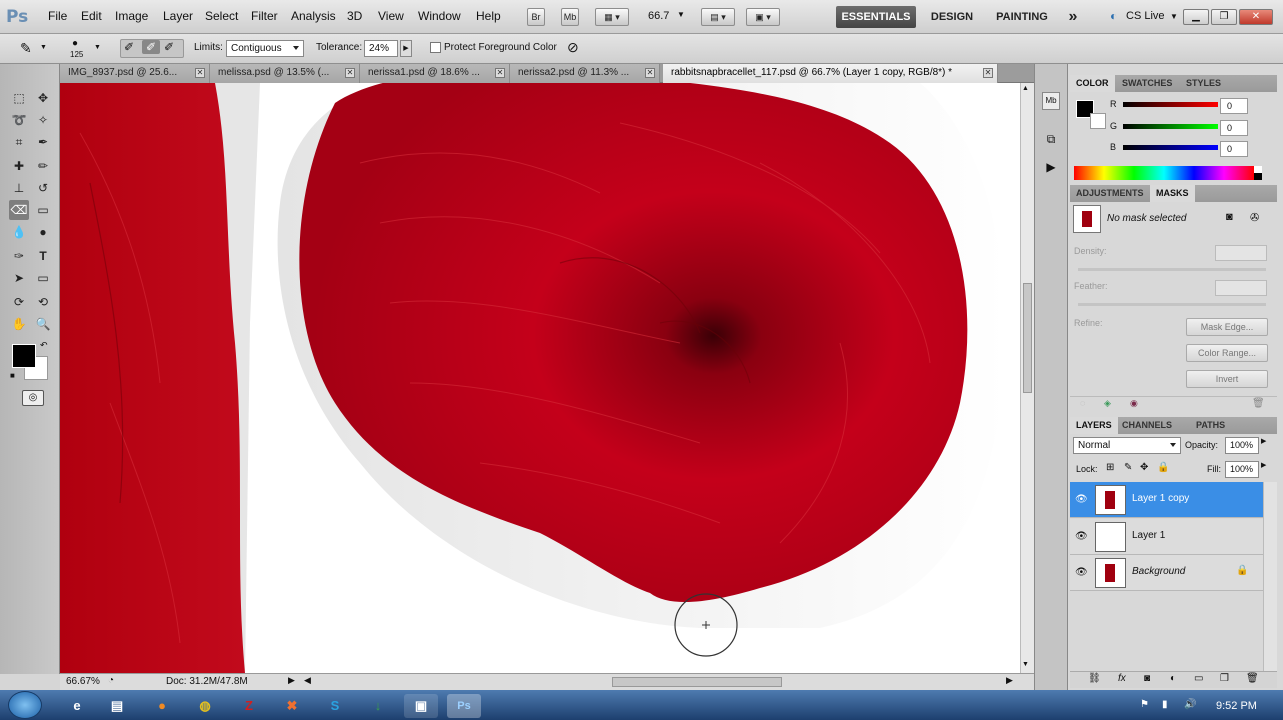  I want to click on tab-color: COLOR, so click(1092, 83).